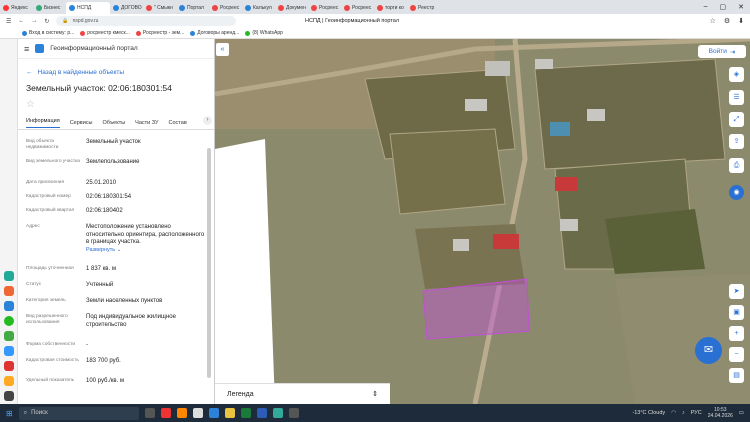 Image resolution: width=750 pixels, height=422 pixels. What do you see at coordinates (9, 351) in the screenshot?
I see `telegram-icon` at bounding box center [9, 351].